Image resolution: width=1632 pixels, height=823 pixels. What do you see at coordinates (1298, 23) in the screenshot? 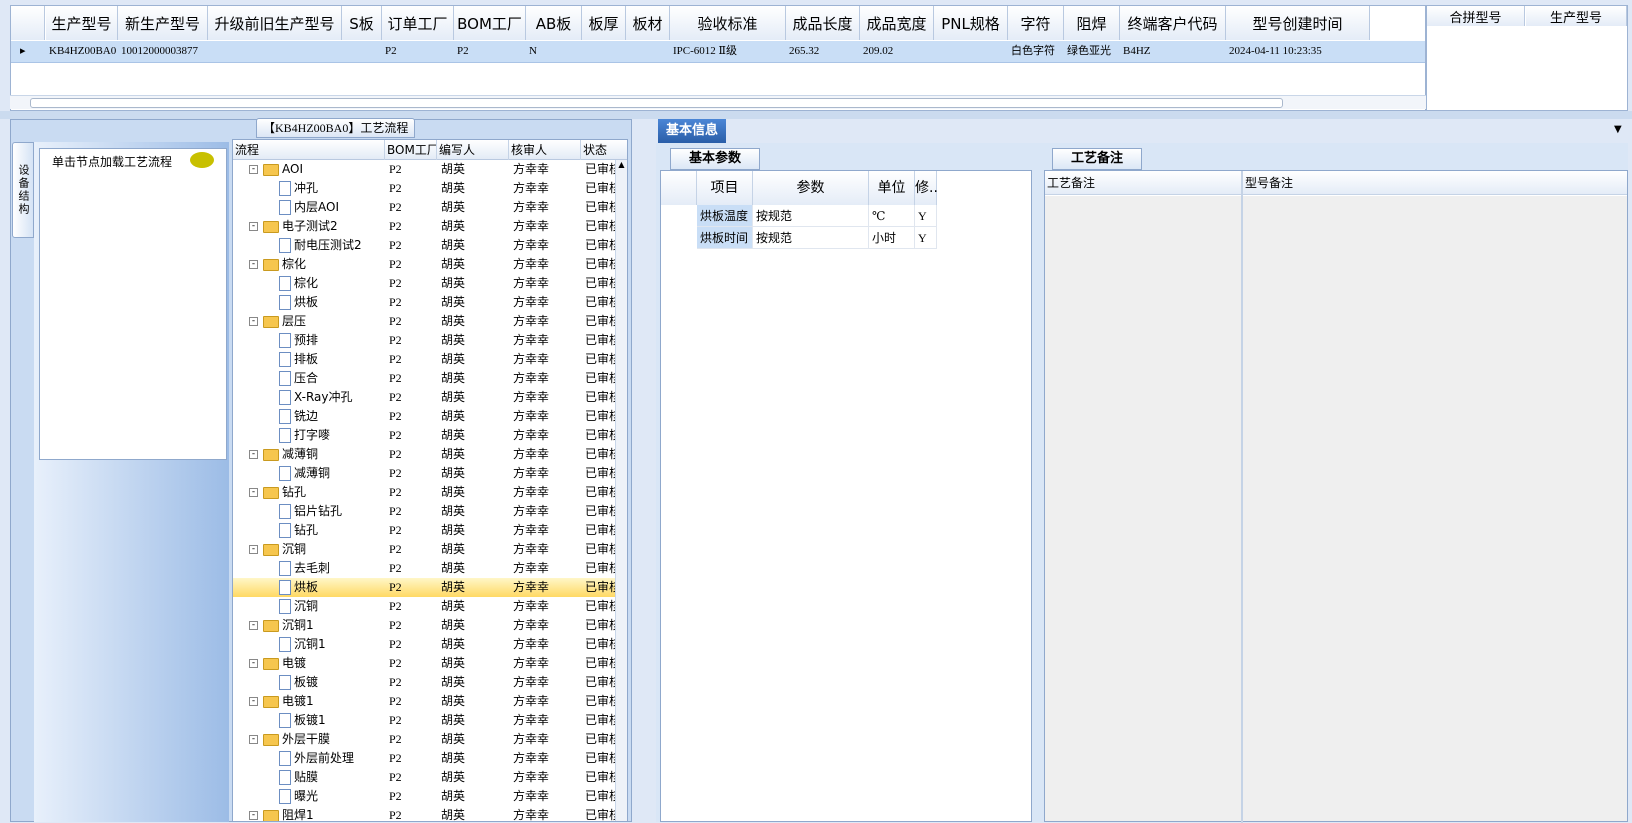
I see `column-header: 型号创建时间` at bounding box center [1298, 23].